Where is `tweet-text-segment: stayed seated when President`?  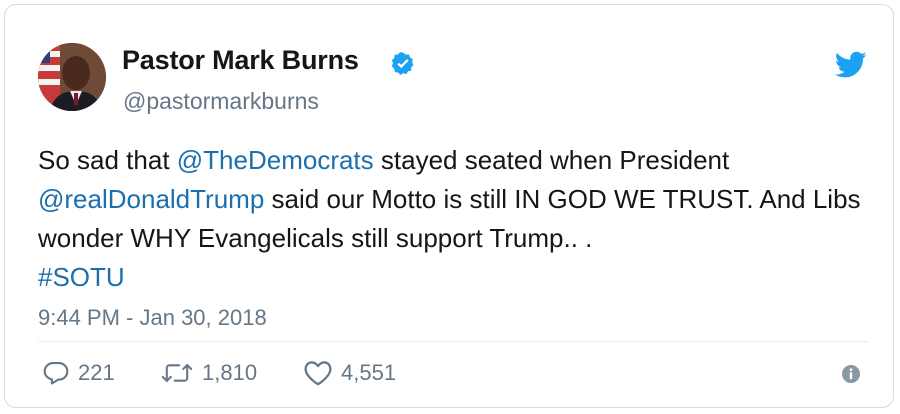
tweet-text-segment: stayed seated when President is located at coordinates (551, 160).